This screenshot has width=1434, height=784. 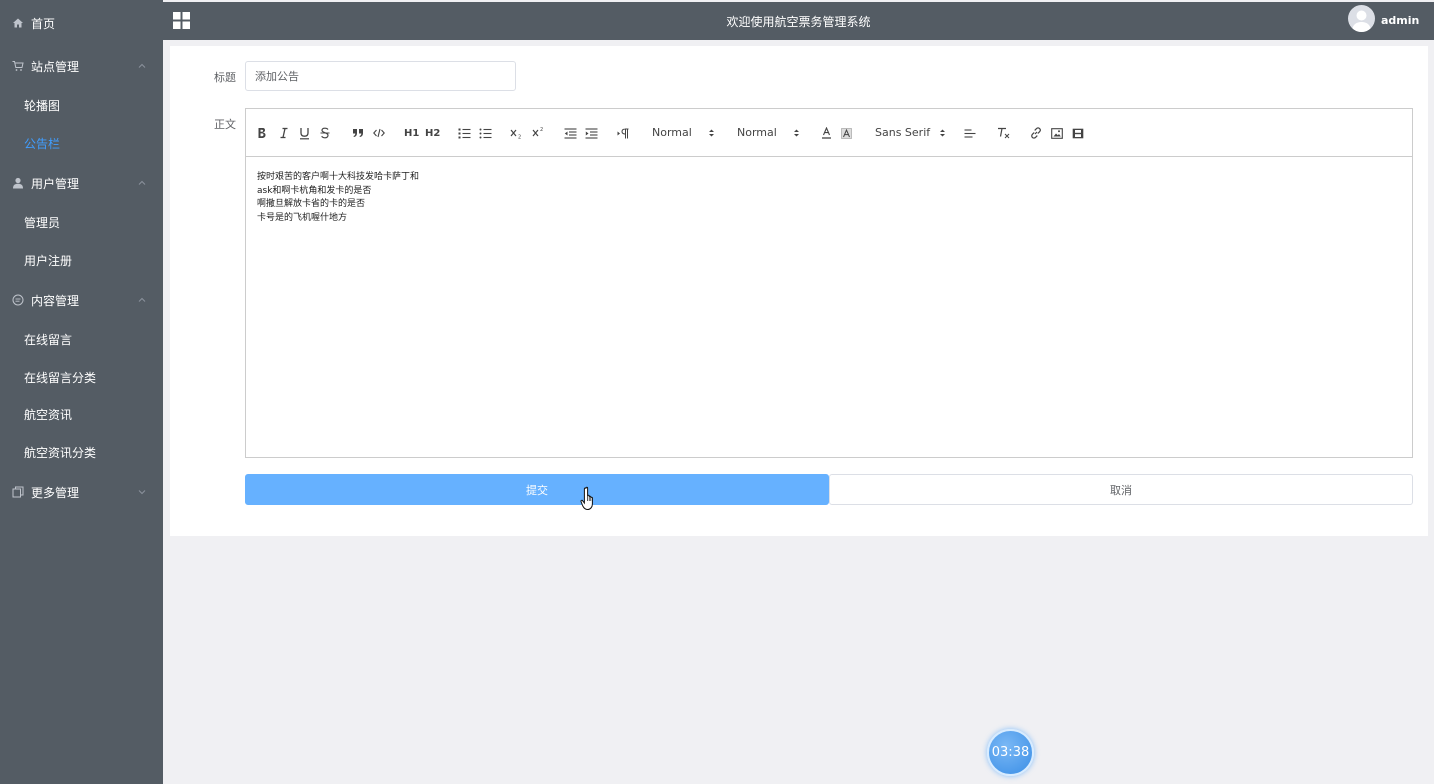 I want to click on home-icon, so click(x=18, y=23).